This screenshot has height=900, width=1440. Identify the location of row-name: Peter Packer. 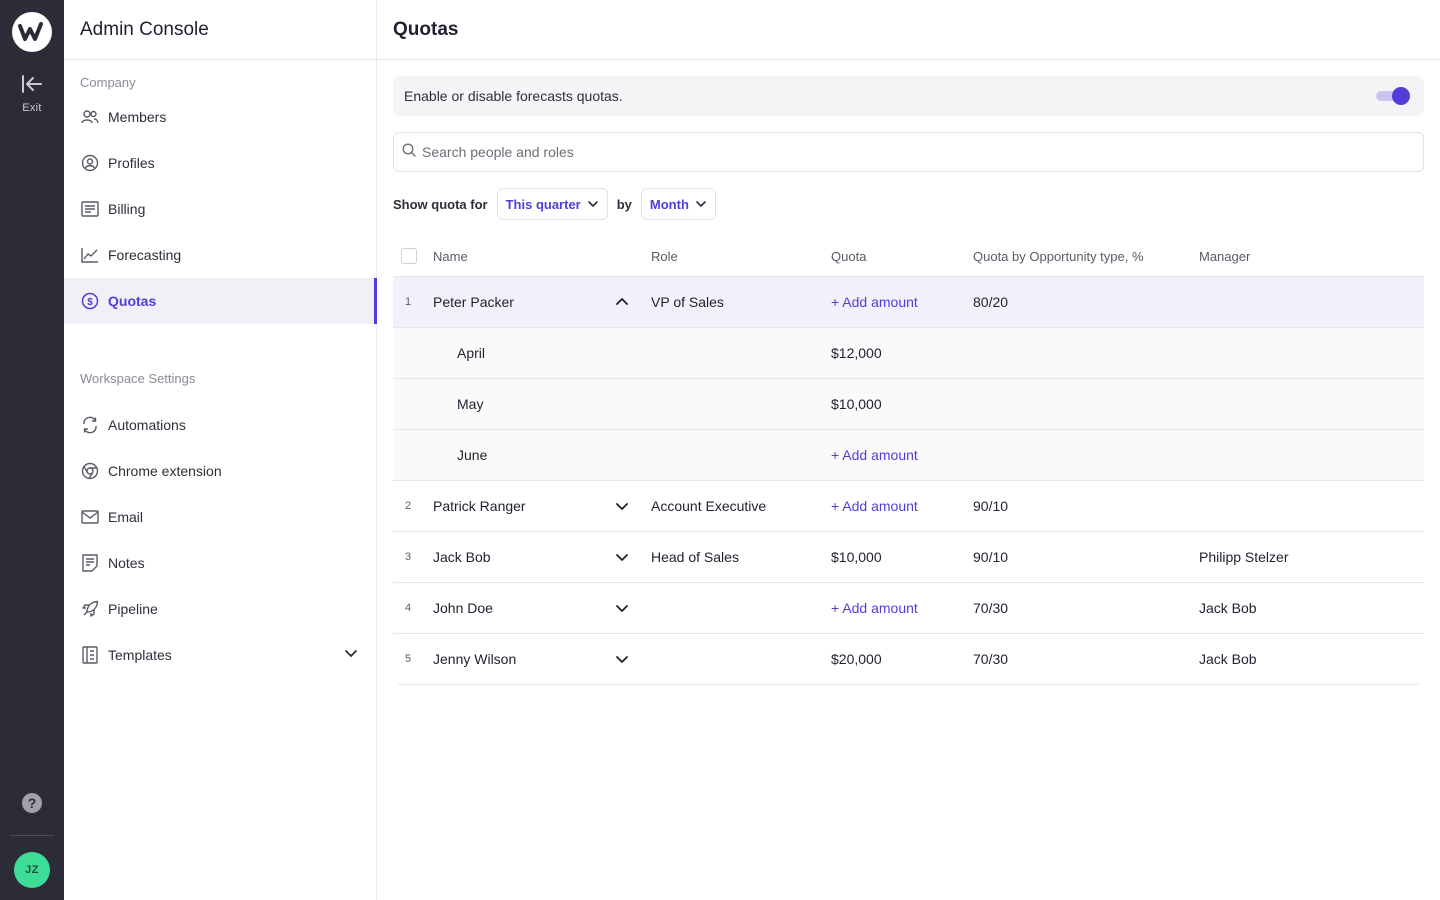
(473, 302).